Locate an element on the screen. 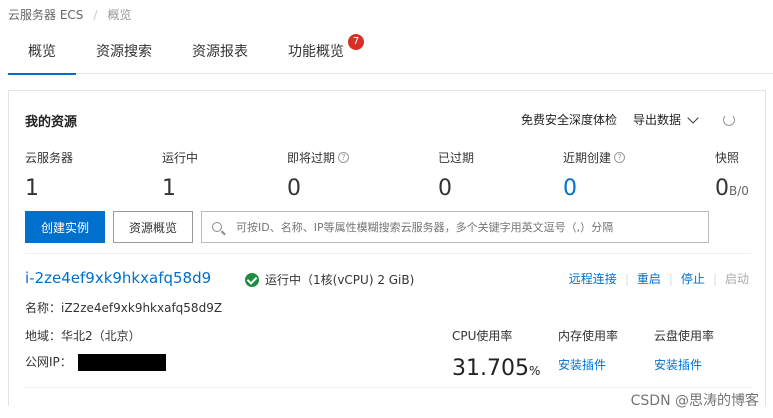 This screenshot has height=418, width=773. stat-servers: 云服务器 1 is located at coordinates (49, 175).